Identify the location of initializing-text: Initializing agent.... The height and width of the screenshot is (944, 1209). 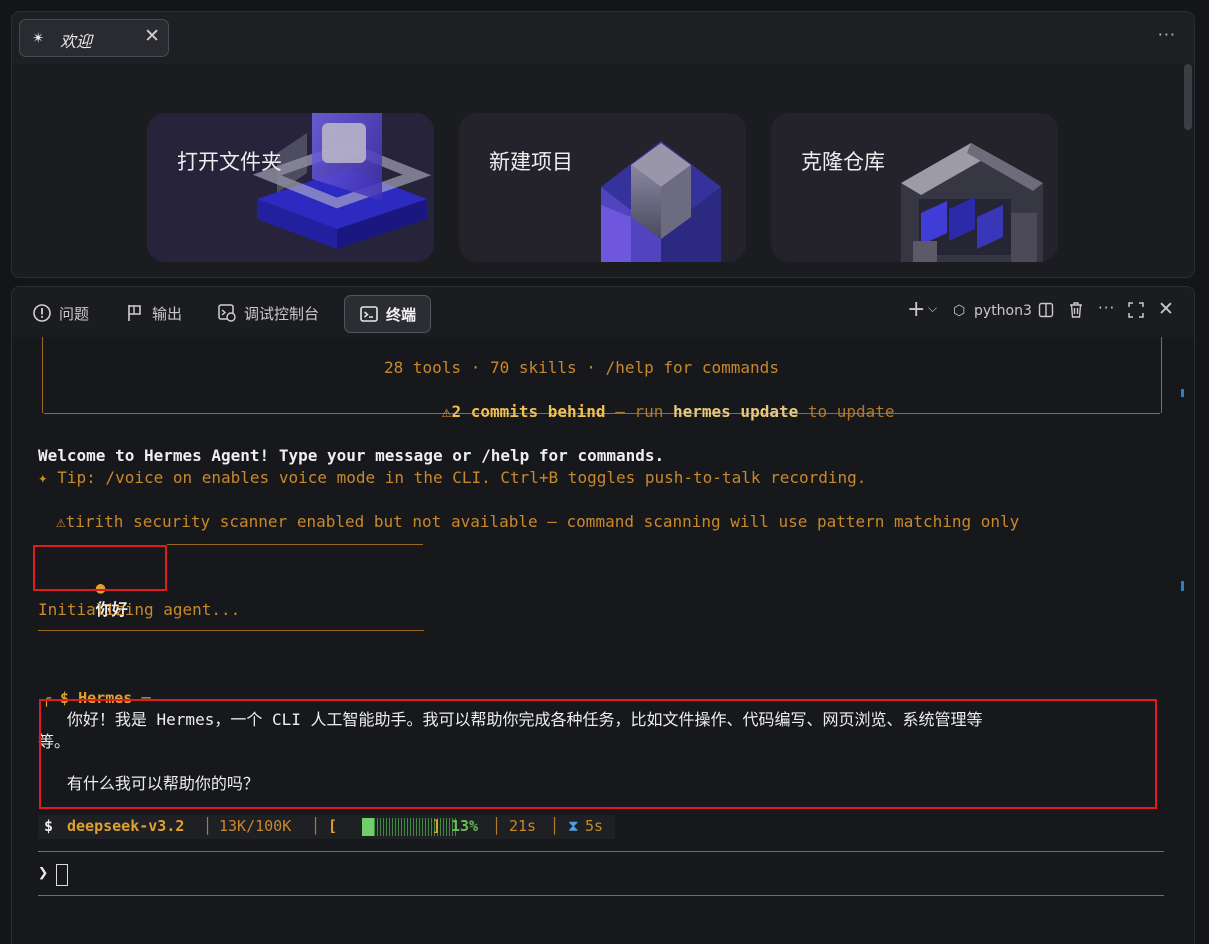
(139, 609).